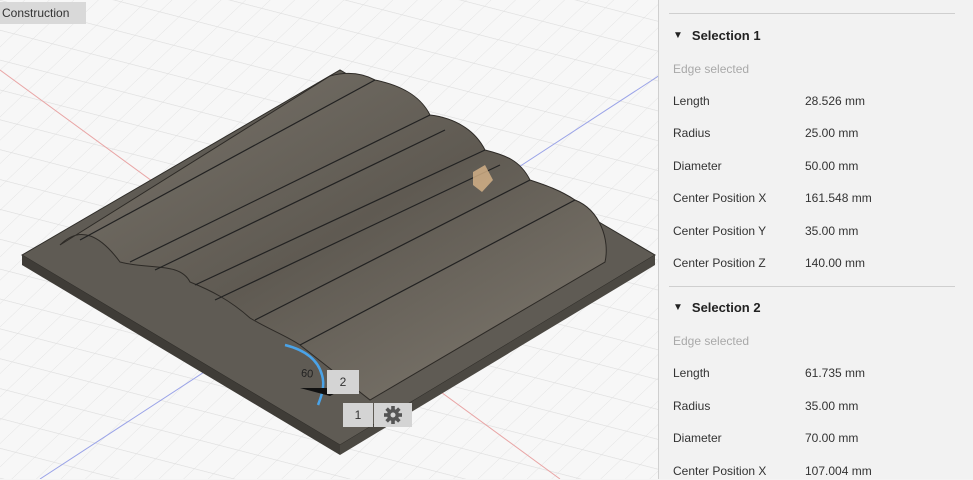  What do you see at coordinates (343, 382) in the screenshot?
I see `selection-marker-2: 2` at bounding box center [343, 382].